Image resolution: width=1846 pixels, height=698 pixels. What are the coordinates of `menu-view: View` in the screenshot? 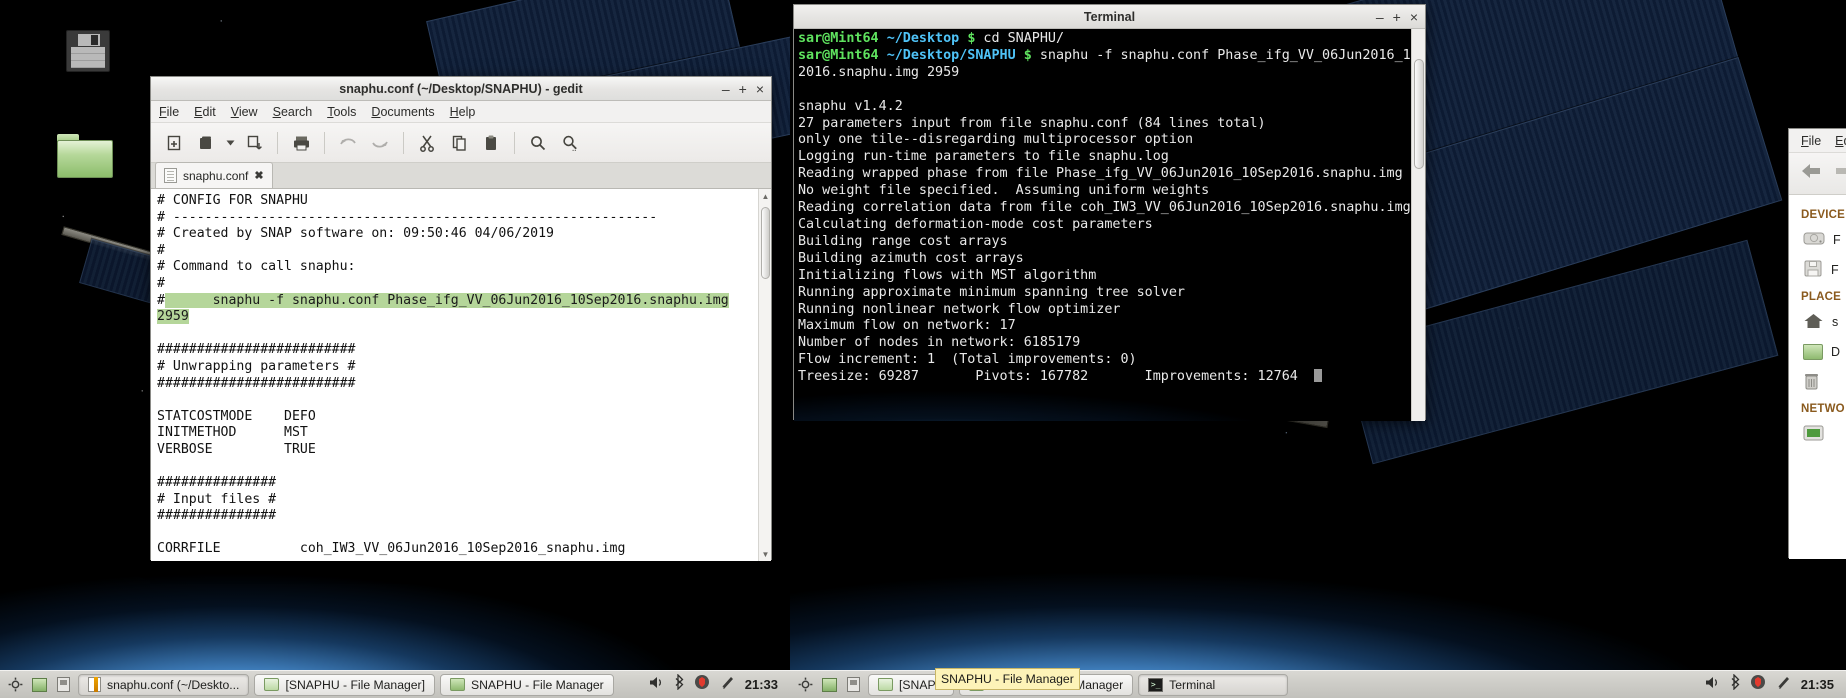 It's located at (244, 112).